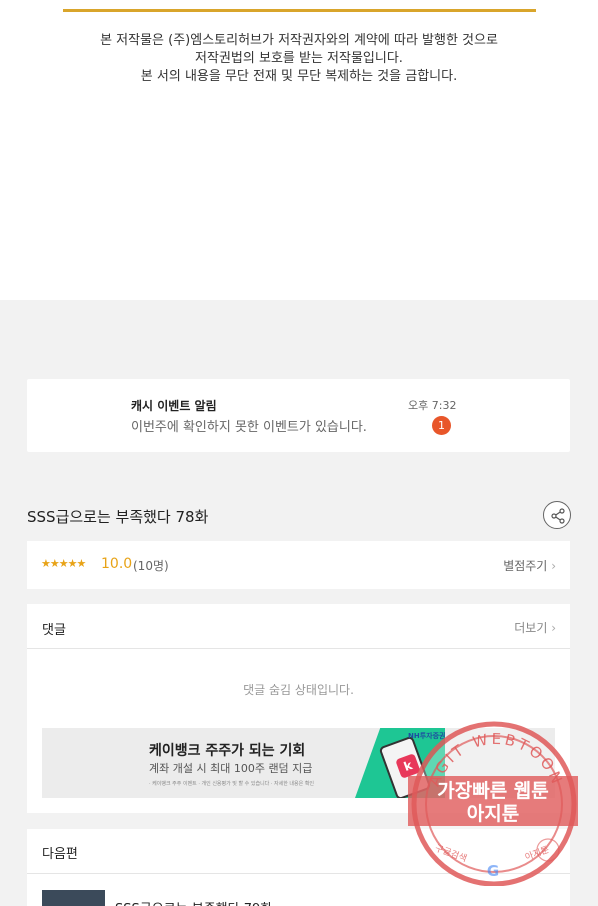  Describe the element at coordinates (174, 406) in the screenshot. I see `notification-title: 캐시 이벤트 알림` at that location.